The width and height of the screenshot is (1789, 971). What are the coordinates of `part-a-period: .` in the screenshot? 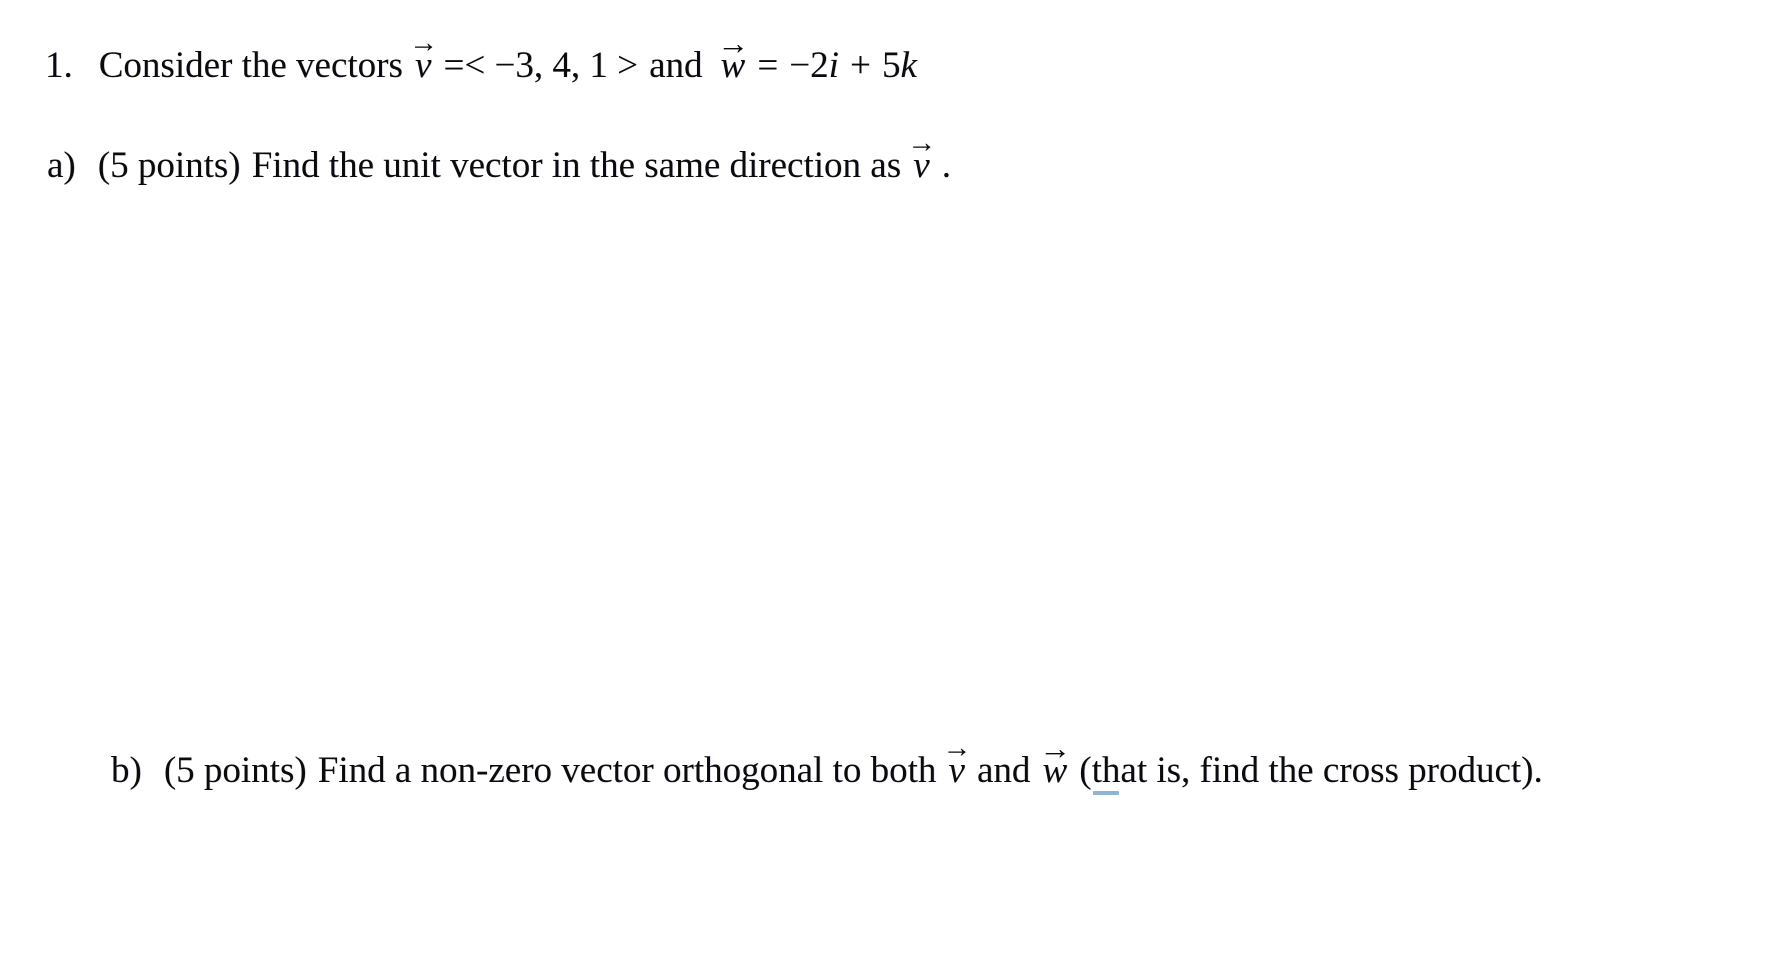 It's located at (946, 165).